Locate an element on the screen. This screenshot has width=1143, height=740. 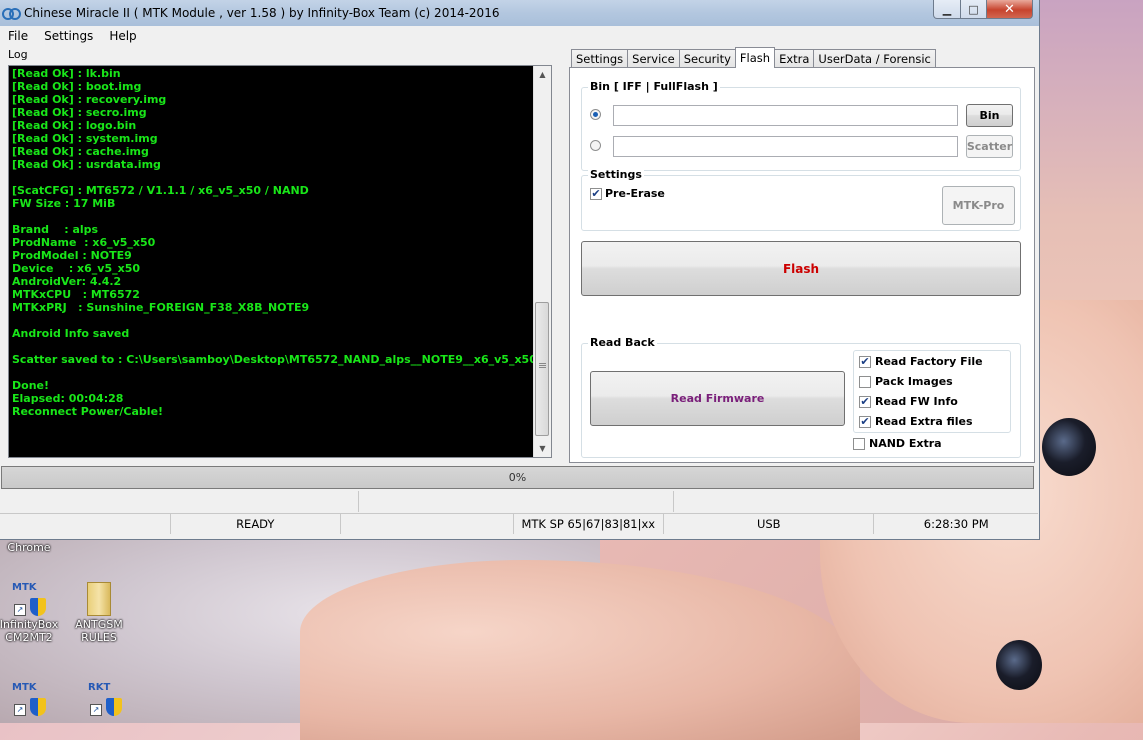
info-bar is located at coordinates (519, 501).